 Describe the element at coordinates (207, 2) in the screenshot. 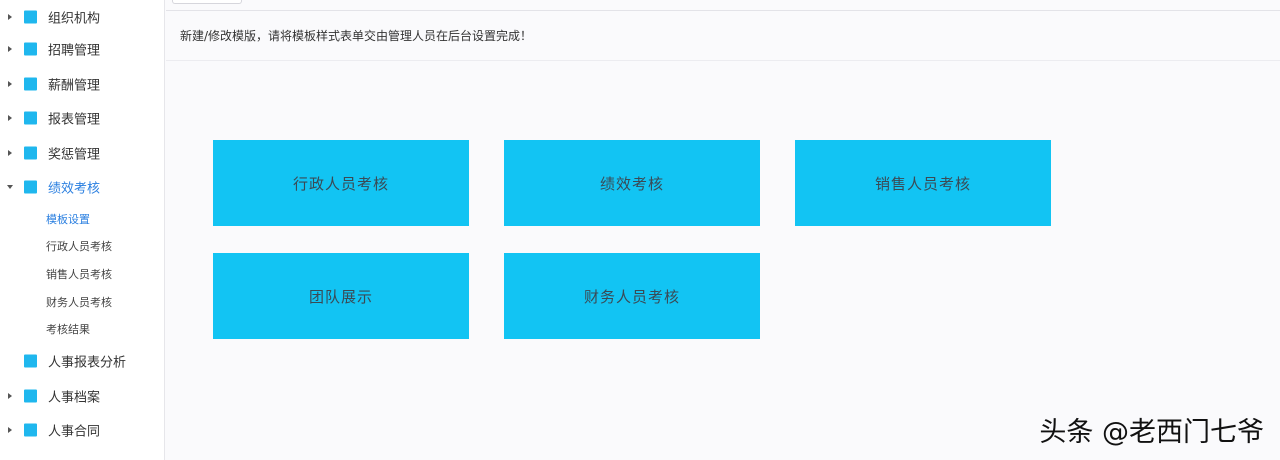

I see `tab-stub` at that location.